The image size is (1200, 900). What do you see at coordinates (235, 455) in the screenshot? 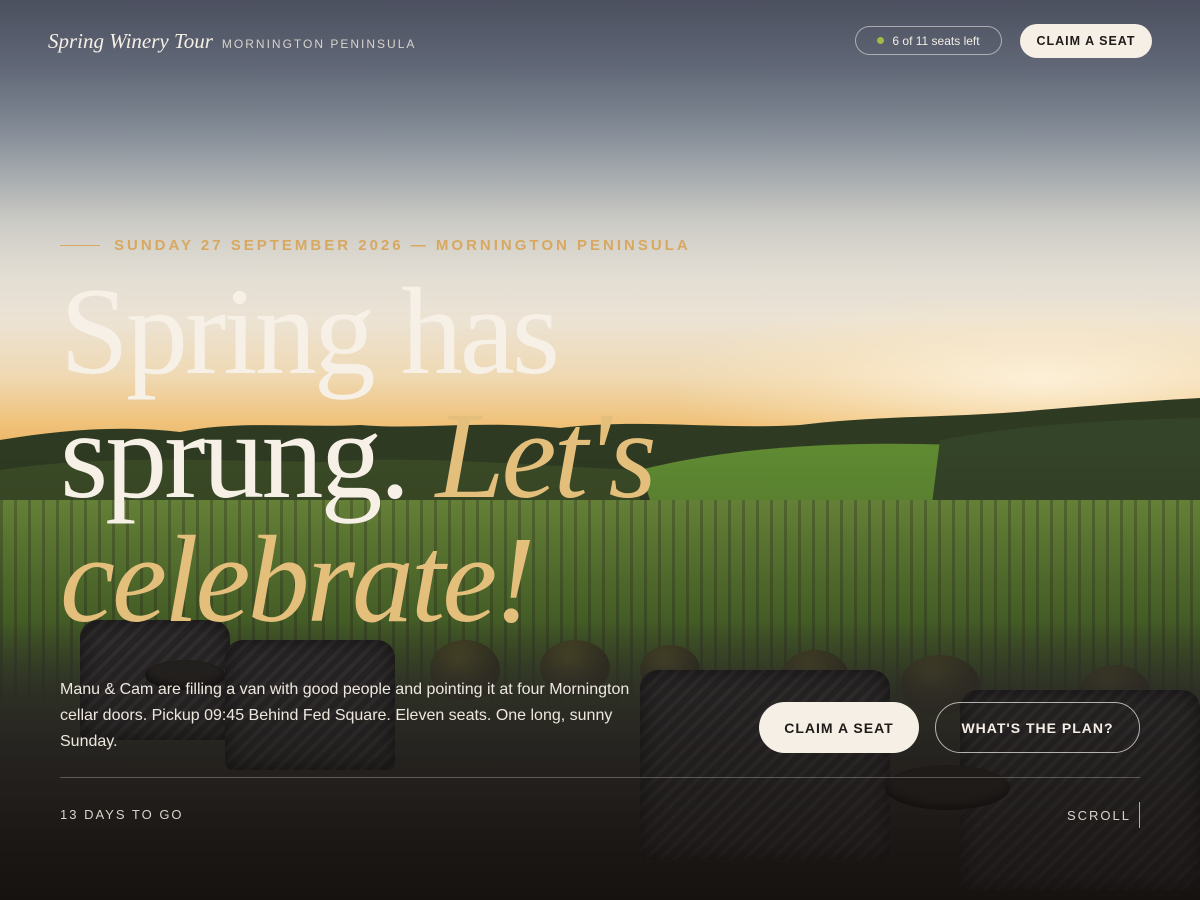
I see `headline-plain-word: sprung.` at bounding box center [235, 455].